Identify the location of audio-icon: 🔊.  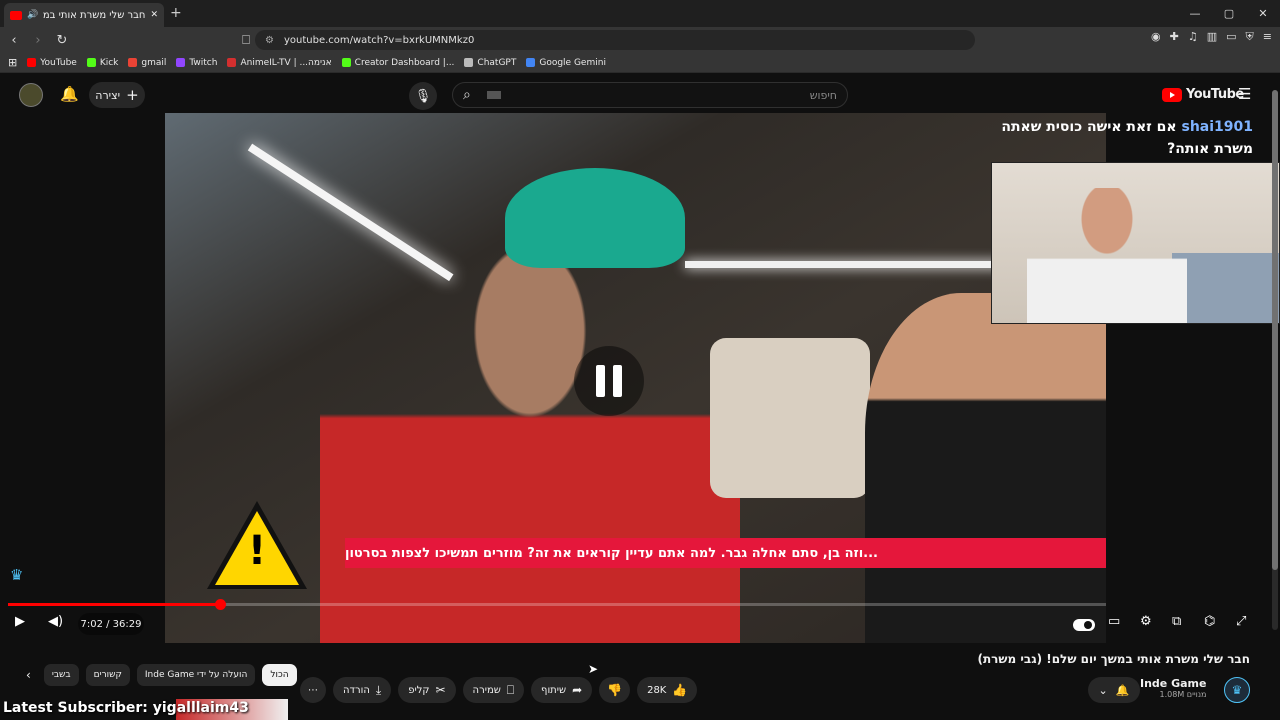
(32, 15).